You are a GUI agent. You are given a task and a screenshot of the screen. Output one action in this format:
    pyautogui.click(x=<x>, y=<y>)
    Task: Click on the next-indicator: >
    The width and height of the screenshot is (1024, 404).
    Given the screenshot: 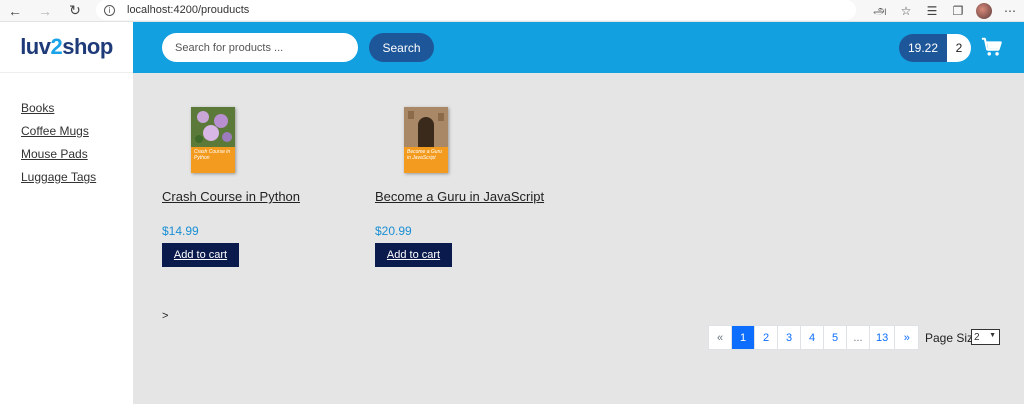 What is the action you would take?
    pyautogui.click(x=165, y=316)
    